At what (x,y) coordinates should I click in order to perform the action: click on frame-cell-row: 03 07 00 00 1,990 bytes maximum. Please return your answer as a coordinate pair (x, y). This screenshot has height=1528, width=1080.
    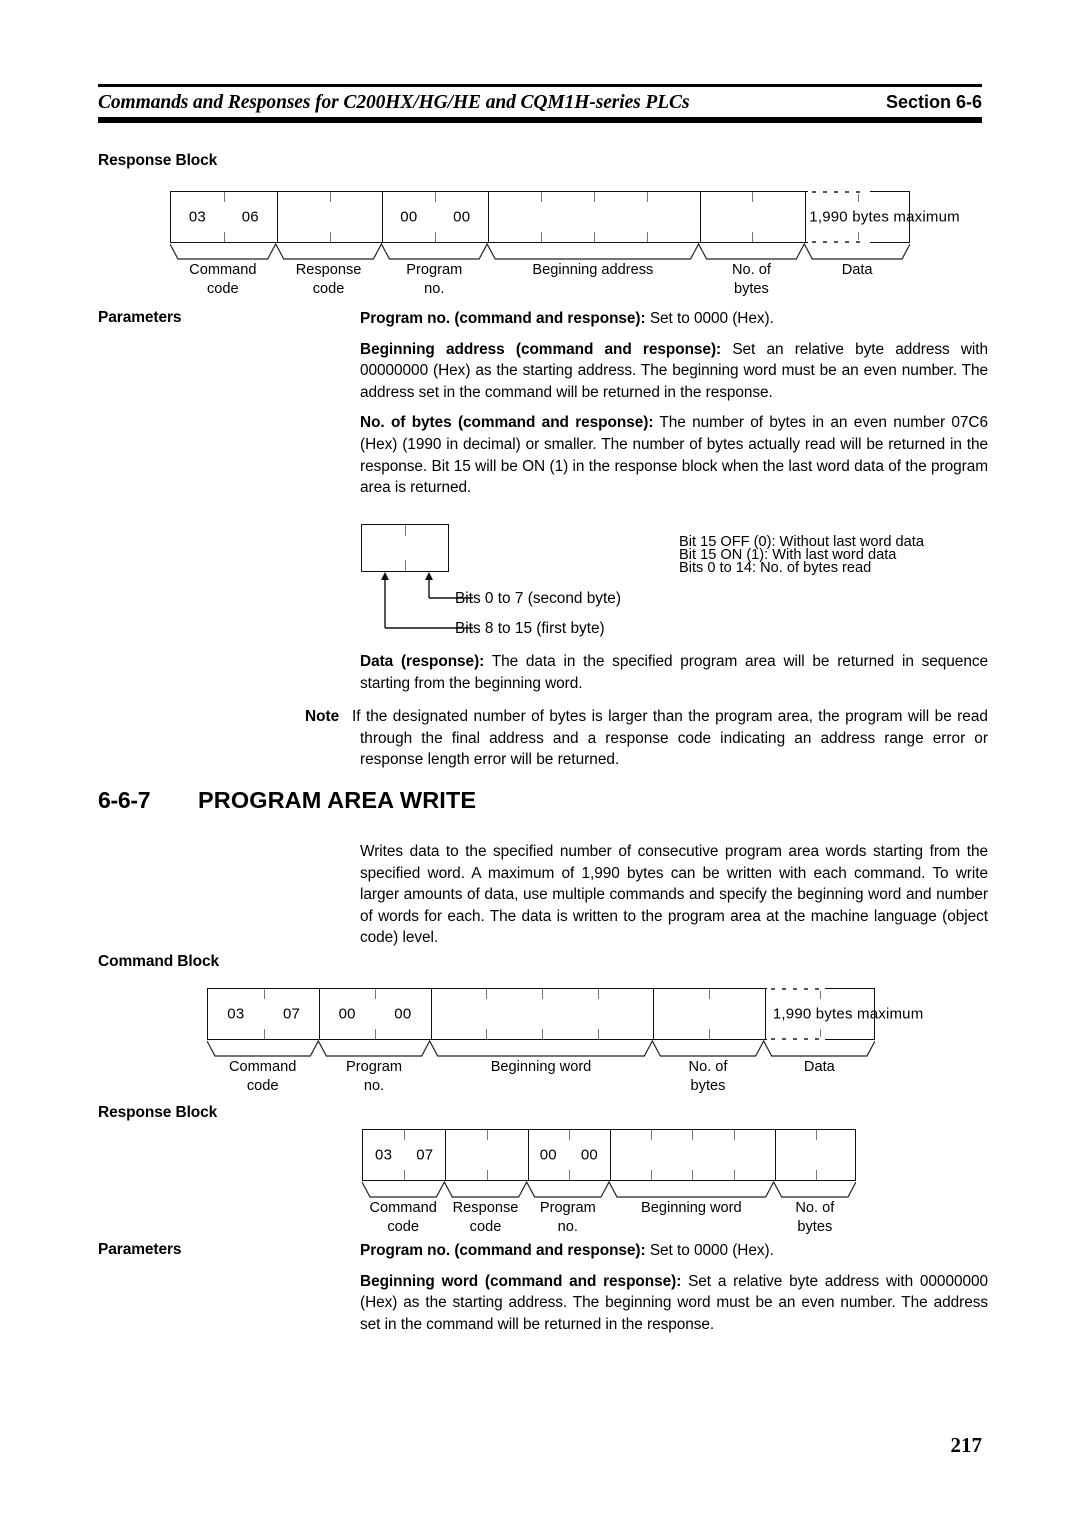
    Looking at the image, I should click on (565, 1014).